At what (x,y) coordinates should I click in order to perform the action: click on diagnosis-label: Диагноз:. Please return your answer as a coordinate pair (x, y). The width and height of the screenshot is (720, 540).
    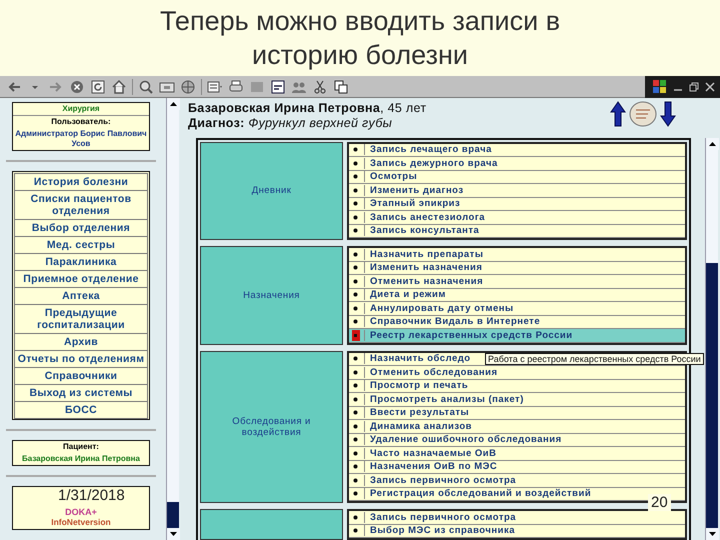
    Looking at the image, I should click on (216, 123).